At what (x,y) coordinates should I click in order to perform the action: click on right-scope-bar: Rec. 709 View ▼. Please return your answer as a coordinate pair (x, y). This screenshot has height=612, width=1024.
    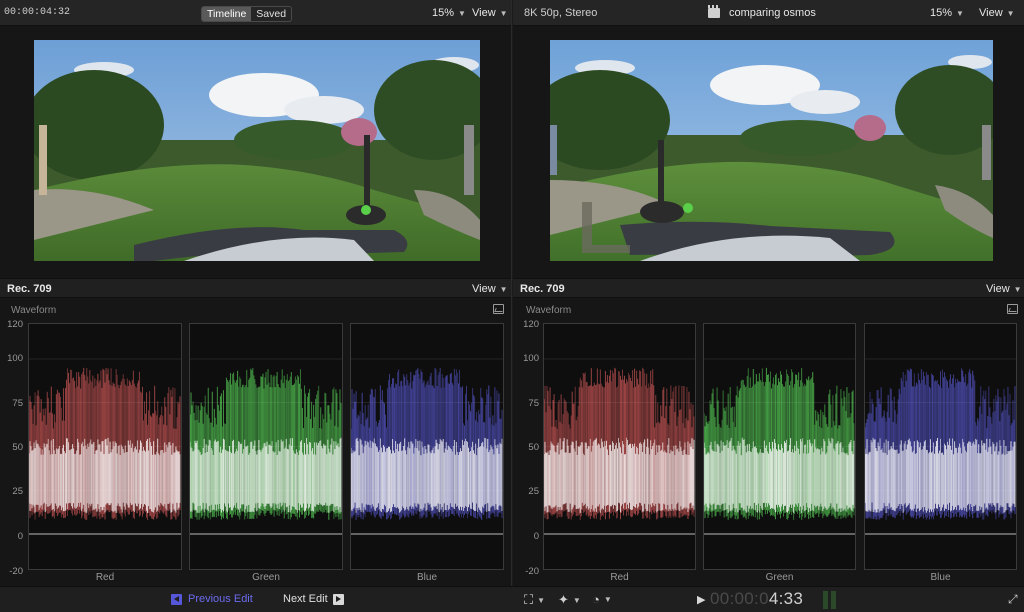
    Looking at the image, I should click on (768, 288).